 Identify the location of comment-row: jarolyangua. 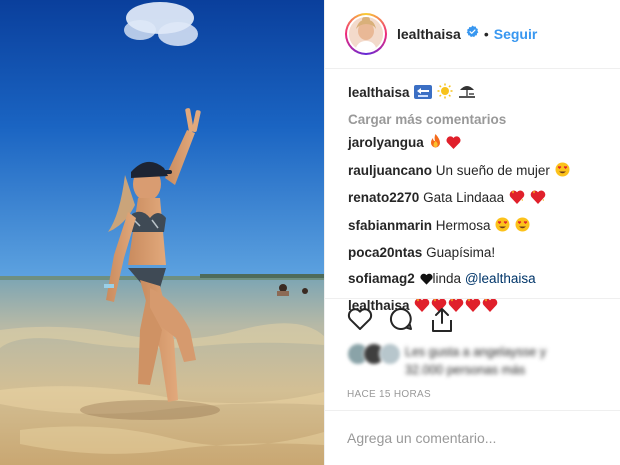
(484, 144).